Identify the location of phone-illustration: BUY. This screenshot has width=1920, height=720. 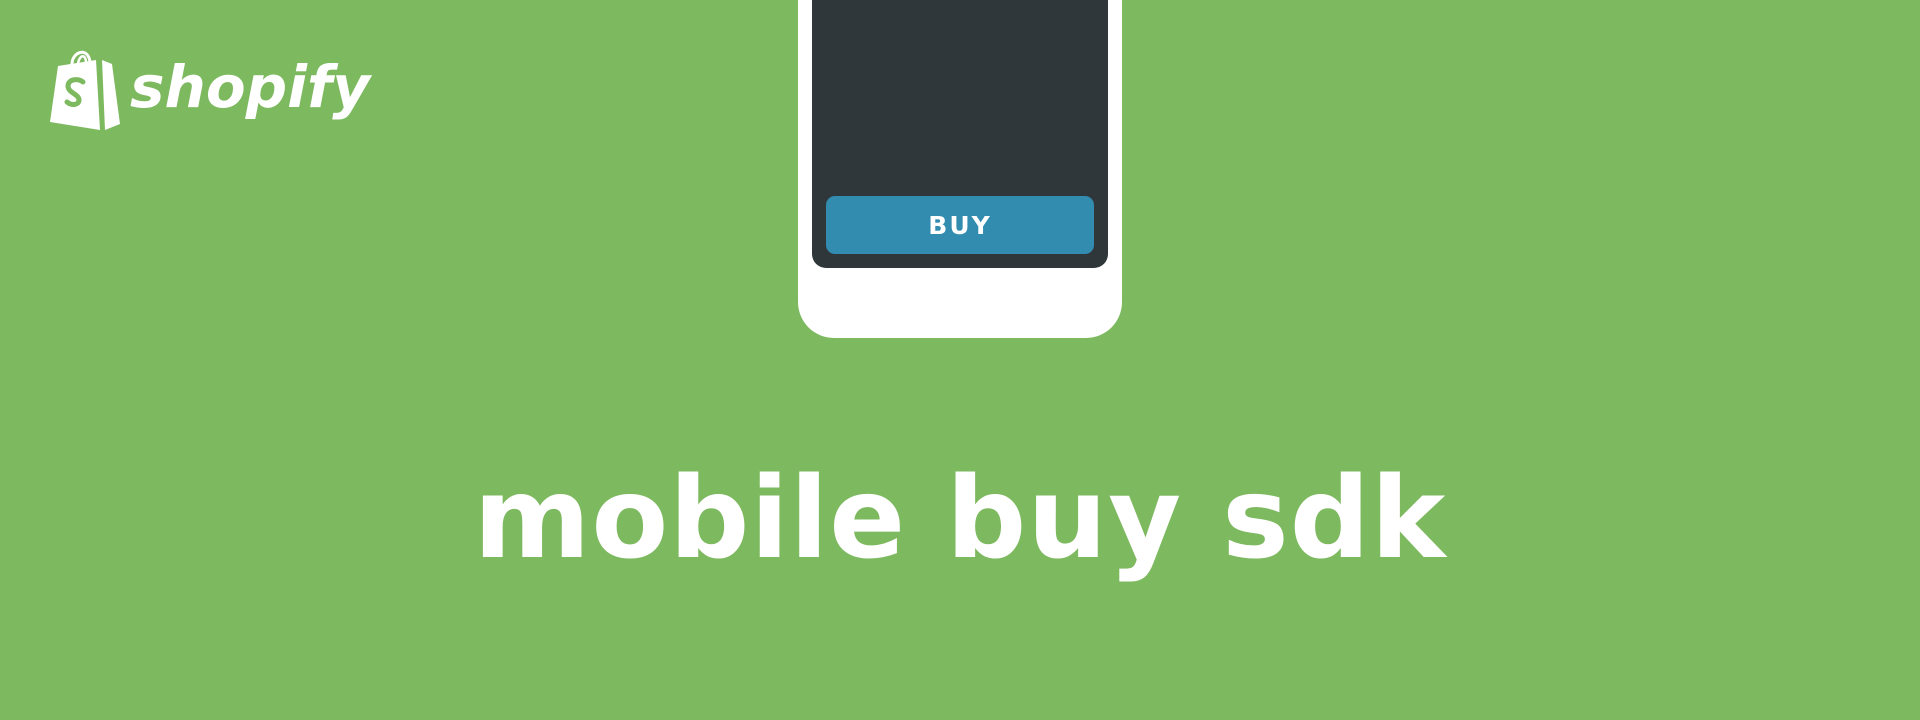
(960, 169).